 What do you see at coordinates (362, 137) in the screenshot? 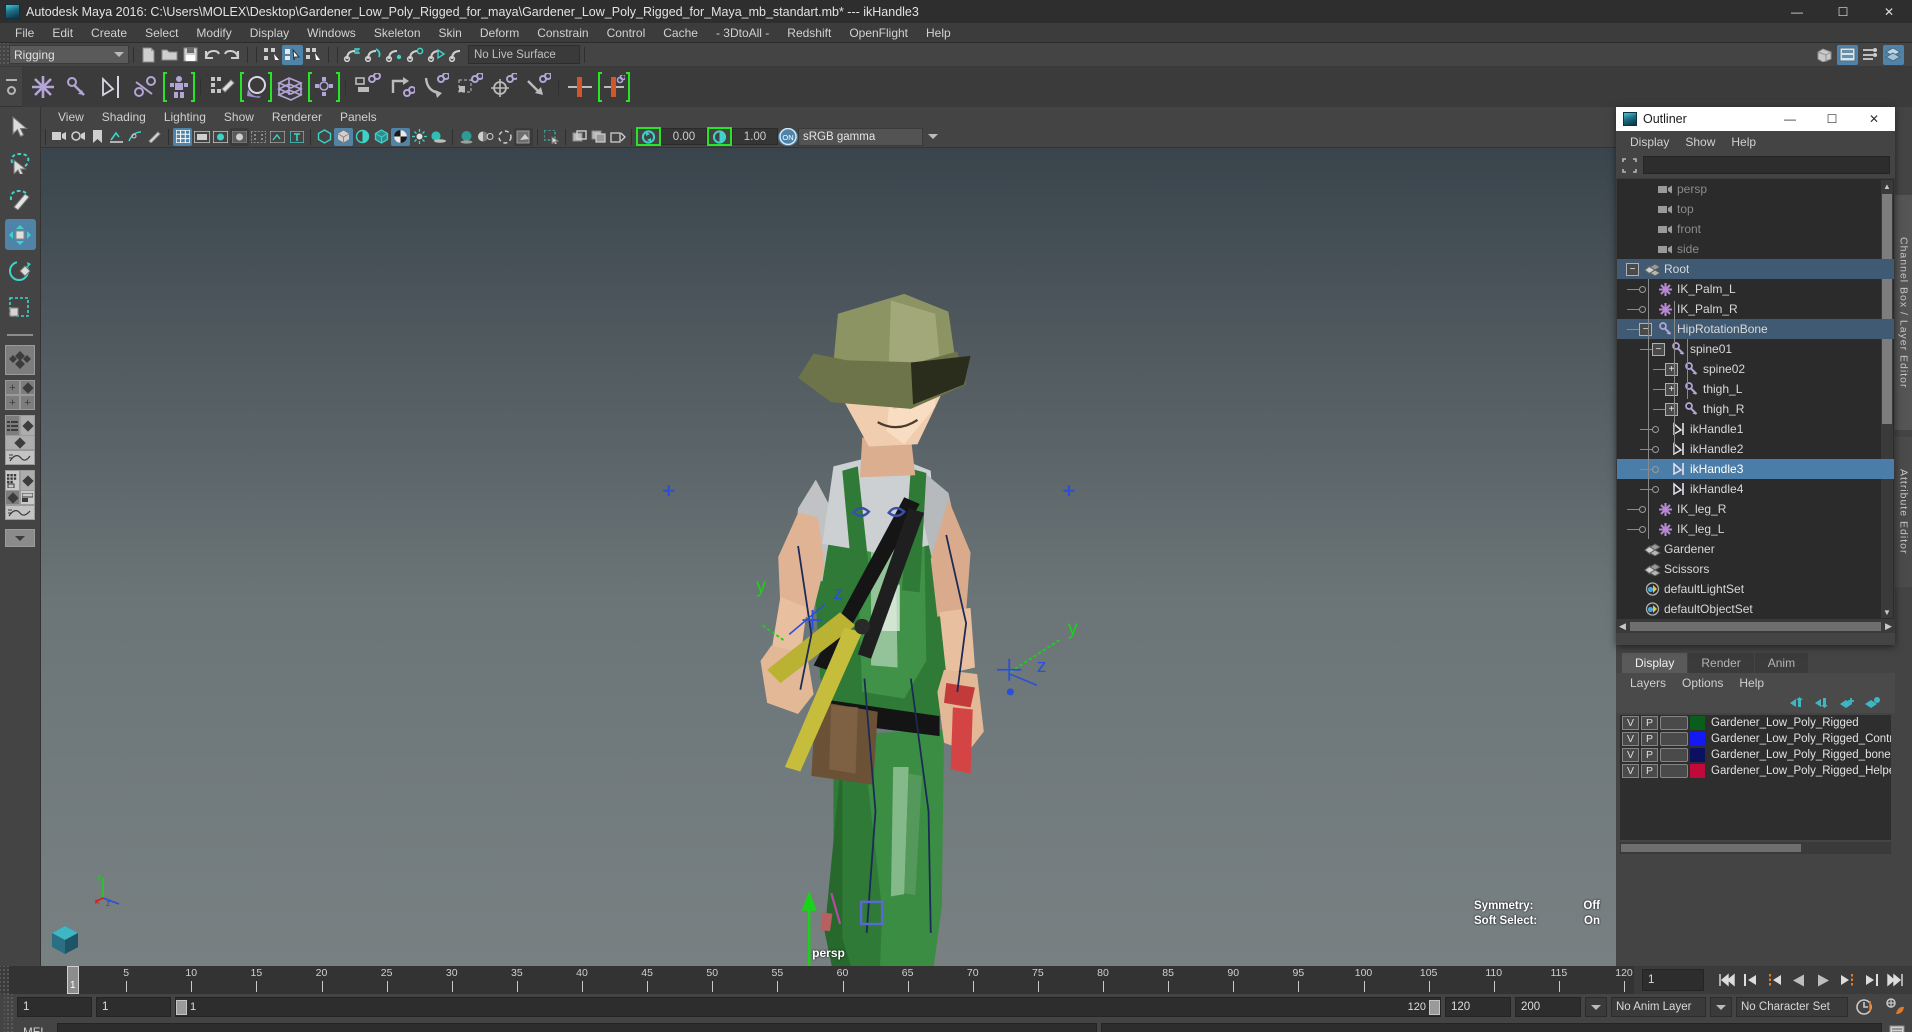
I see `smooth-shade-selected-icon` at bounding box center [362, 137].